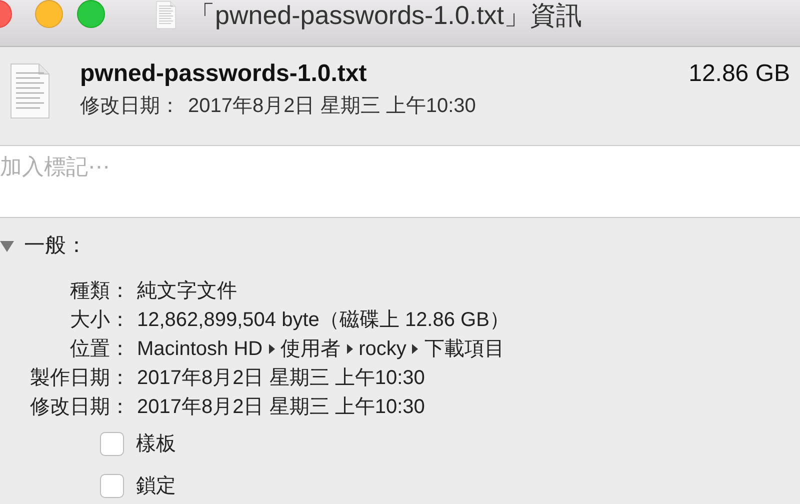 This screenshot has width=800, height=504. Describe the element at coordinates (79, 378) in the screenshot. I see `field-label: 製作日期：` at that location.